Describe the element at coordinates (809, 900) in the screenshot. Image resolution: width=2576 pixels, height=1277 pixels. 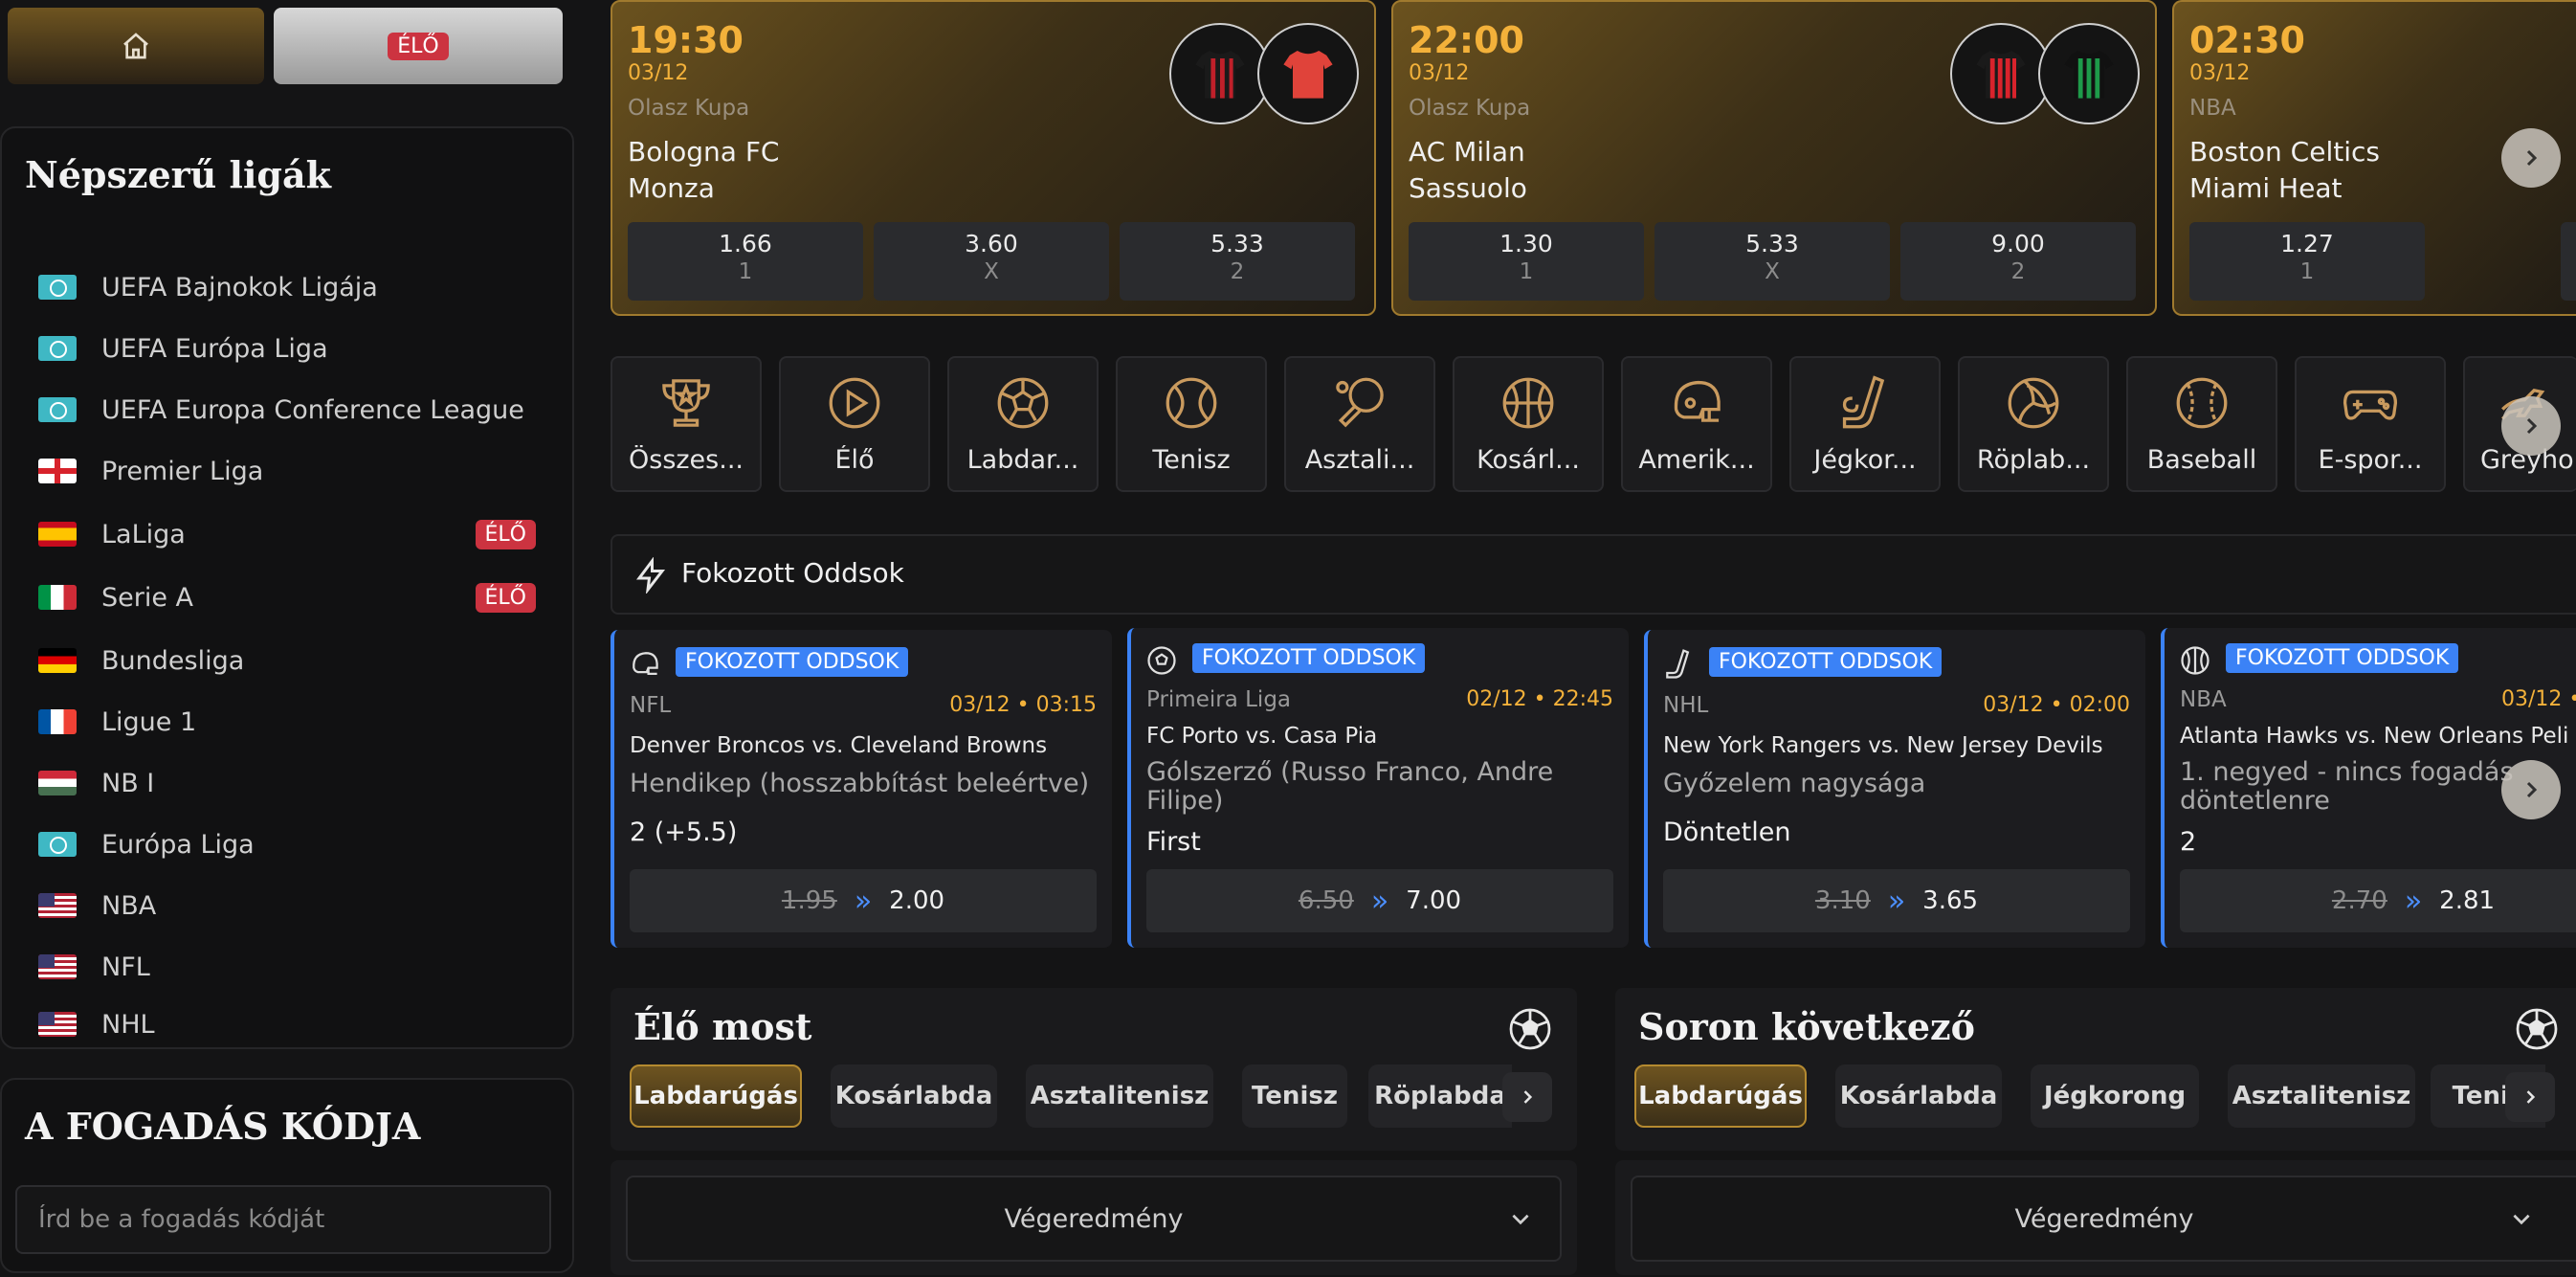
I see `old-odds: 1.95` at that location.